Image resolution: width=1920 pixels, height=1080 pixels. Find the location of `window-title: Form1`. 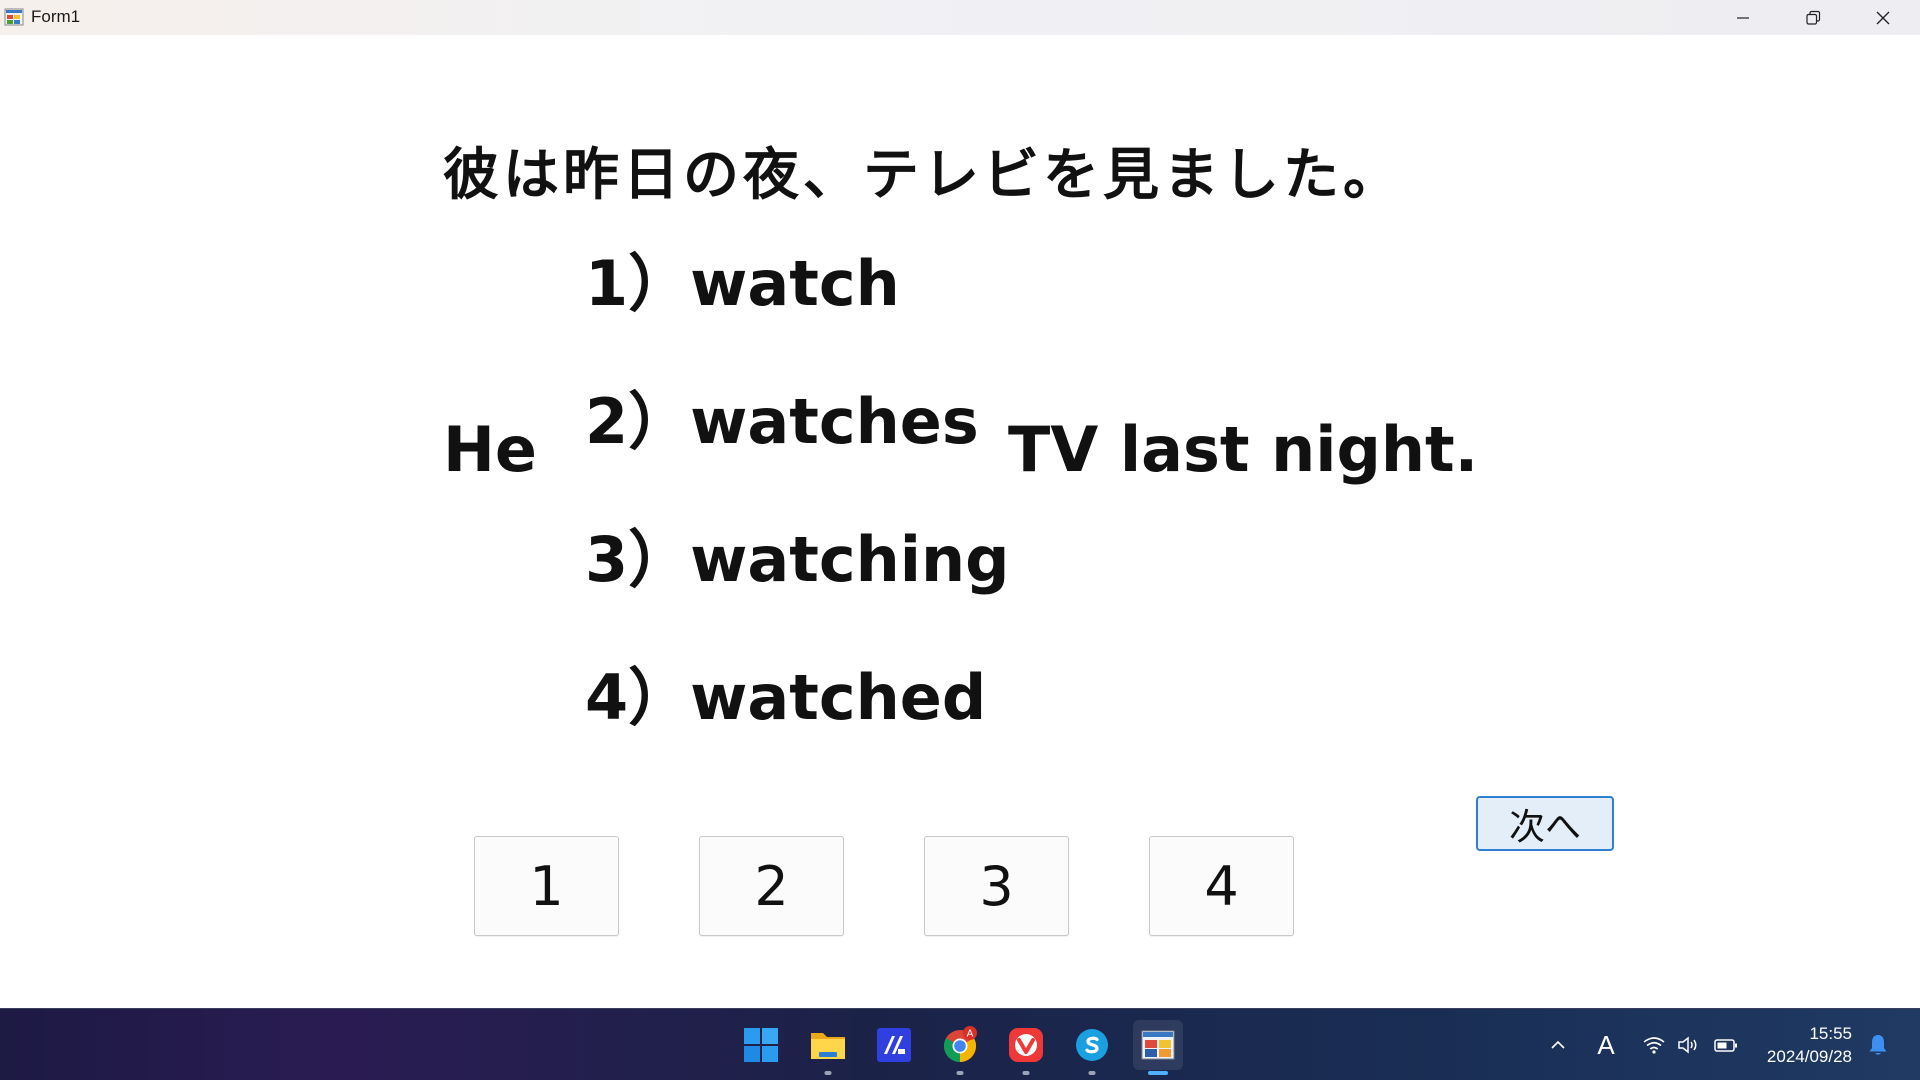

window-title: Form1 is located at coordinates (56, 16).